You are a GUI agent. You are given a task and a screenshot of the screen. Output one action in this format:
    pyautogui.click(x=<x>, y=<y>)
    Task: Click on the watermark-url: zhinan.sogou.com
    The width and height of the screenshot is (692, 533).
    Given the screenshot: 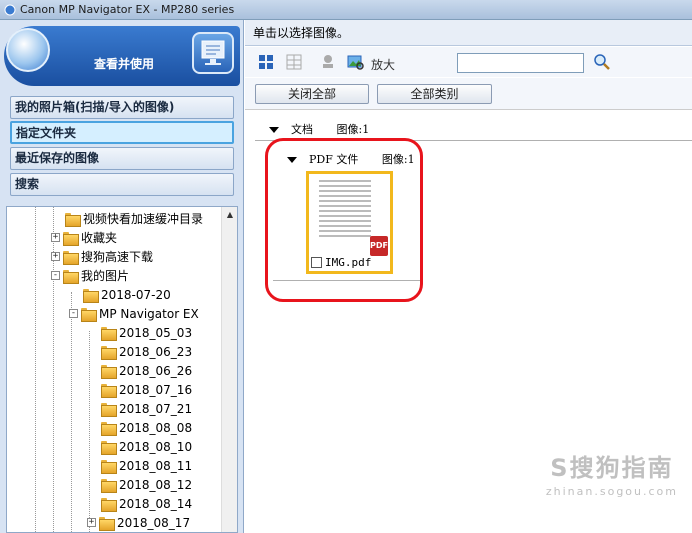 What is the action you would take?
    pyautogui.click(x=611, y=491)
    